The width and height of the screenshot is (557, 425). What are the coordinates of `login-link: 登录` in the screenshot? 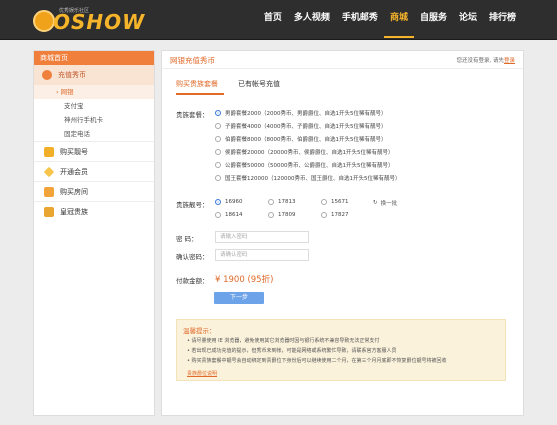 It's located at (509, 61).